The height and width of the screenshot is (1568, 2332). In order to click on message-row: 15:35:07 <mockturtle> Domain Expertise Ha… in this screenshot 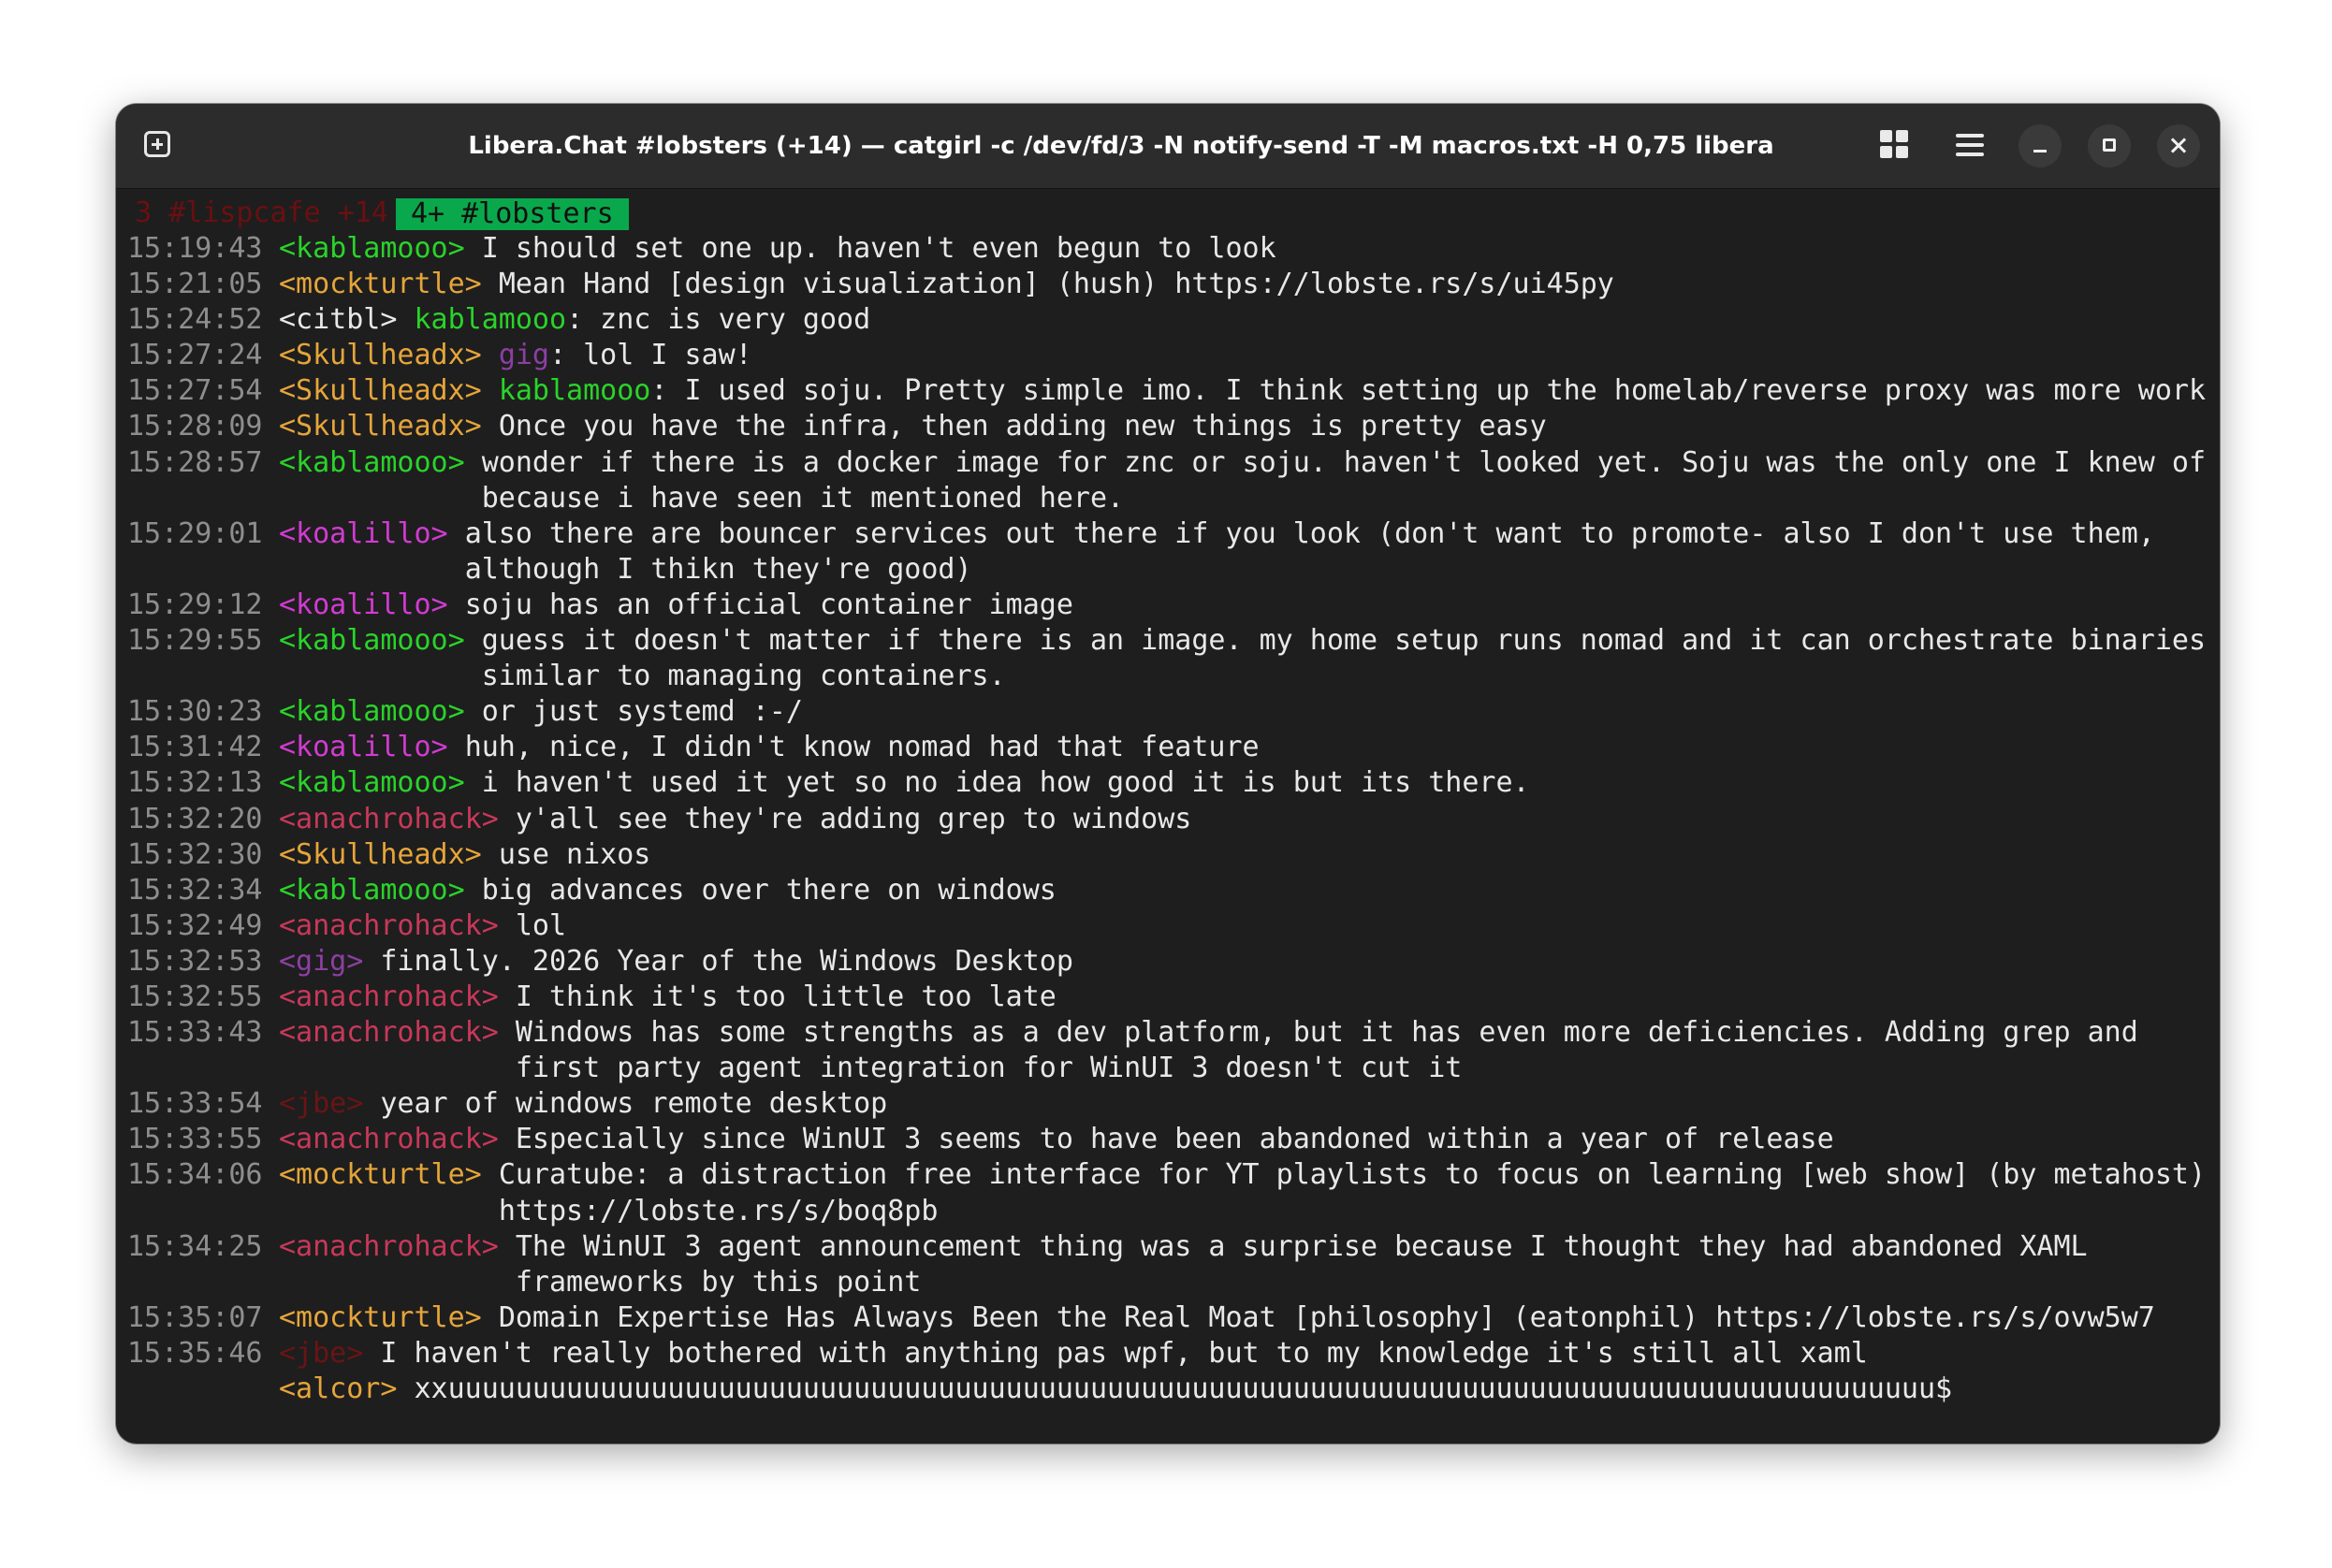, I will do `click(1168, 1318)`.